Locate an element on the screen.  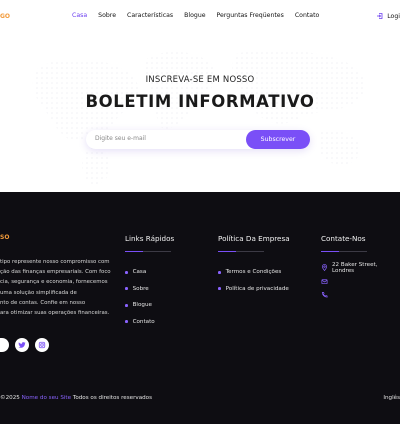
contact-address-text: 22 Baker Street, Londres is located at coordinates (355, 267).